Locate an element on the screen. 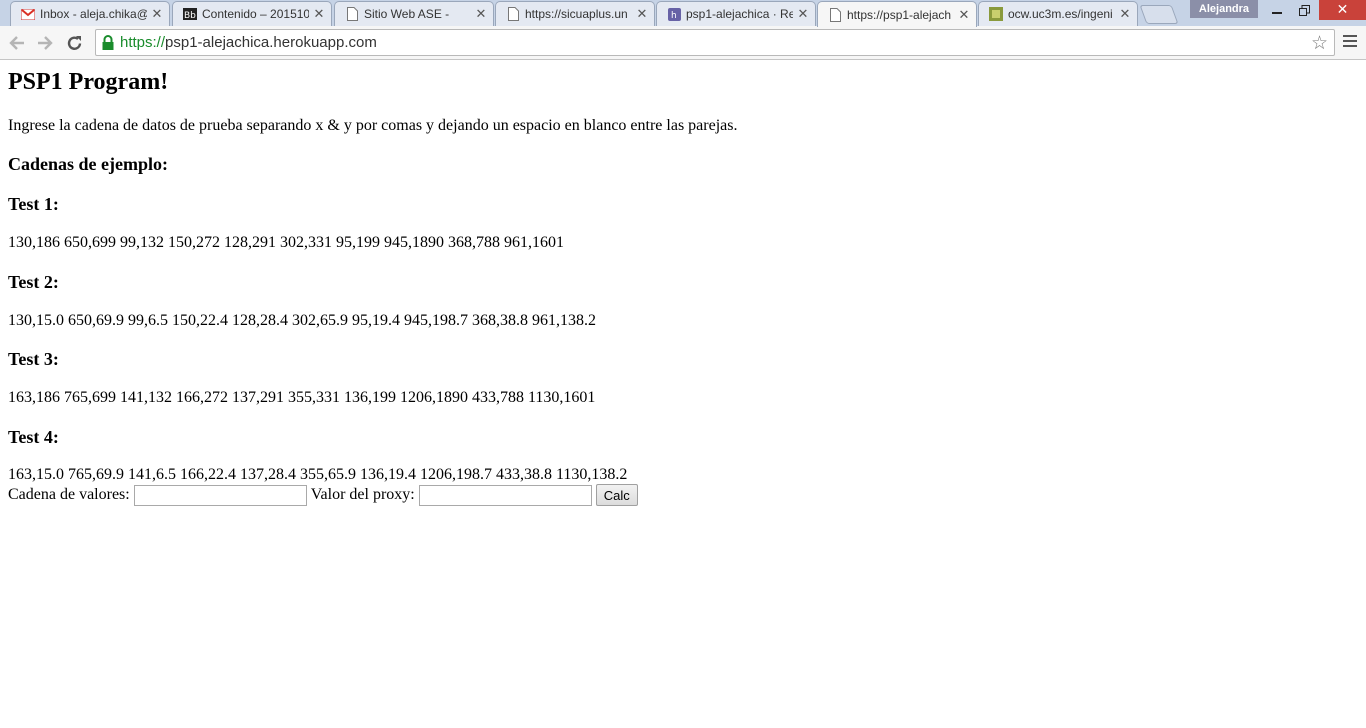 The height and width of the screenshot is (728, 1366). url-scheme: https:// is located at coordinates (143, 42).